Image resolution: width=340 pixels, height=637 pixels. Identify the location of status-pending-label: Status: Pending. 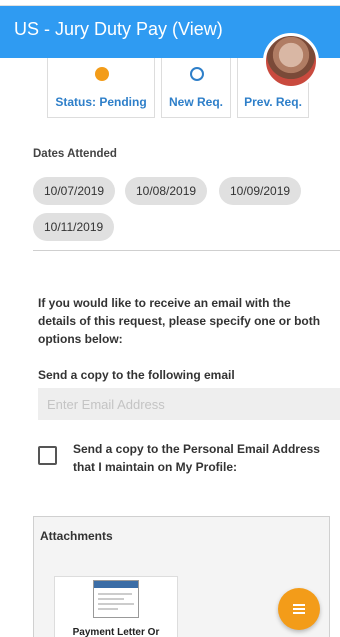
(101, 102).